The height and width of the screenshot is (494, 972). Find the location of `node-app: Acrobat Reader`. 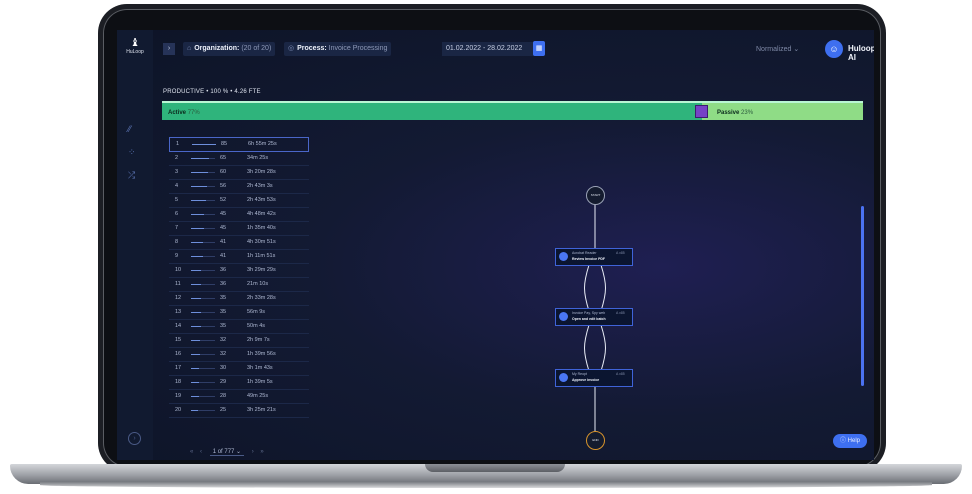

node-app: Acrobat Reader is located at coordinates (584, 253).